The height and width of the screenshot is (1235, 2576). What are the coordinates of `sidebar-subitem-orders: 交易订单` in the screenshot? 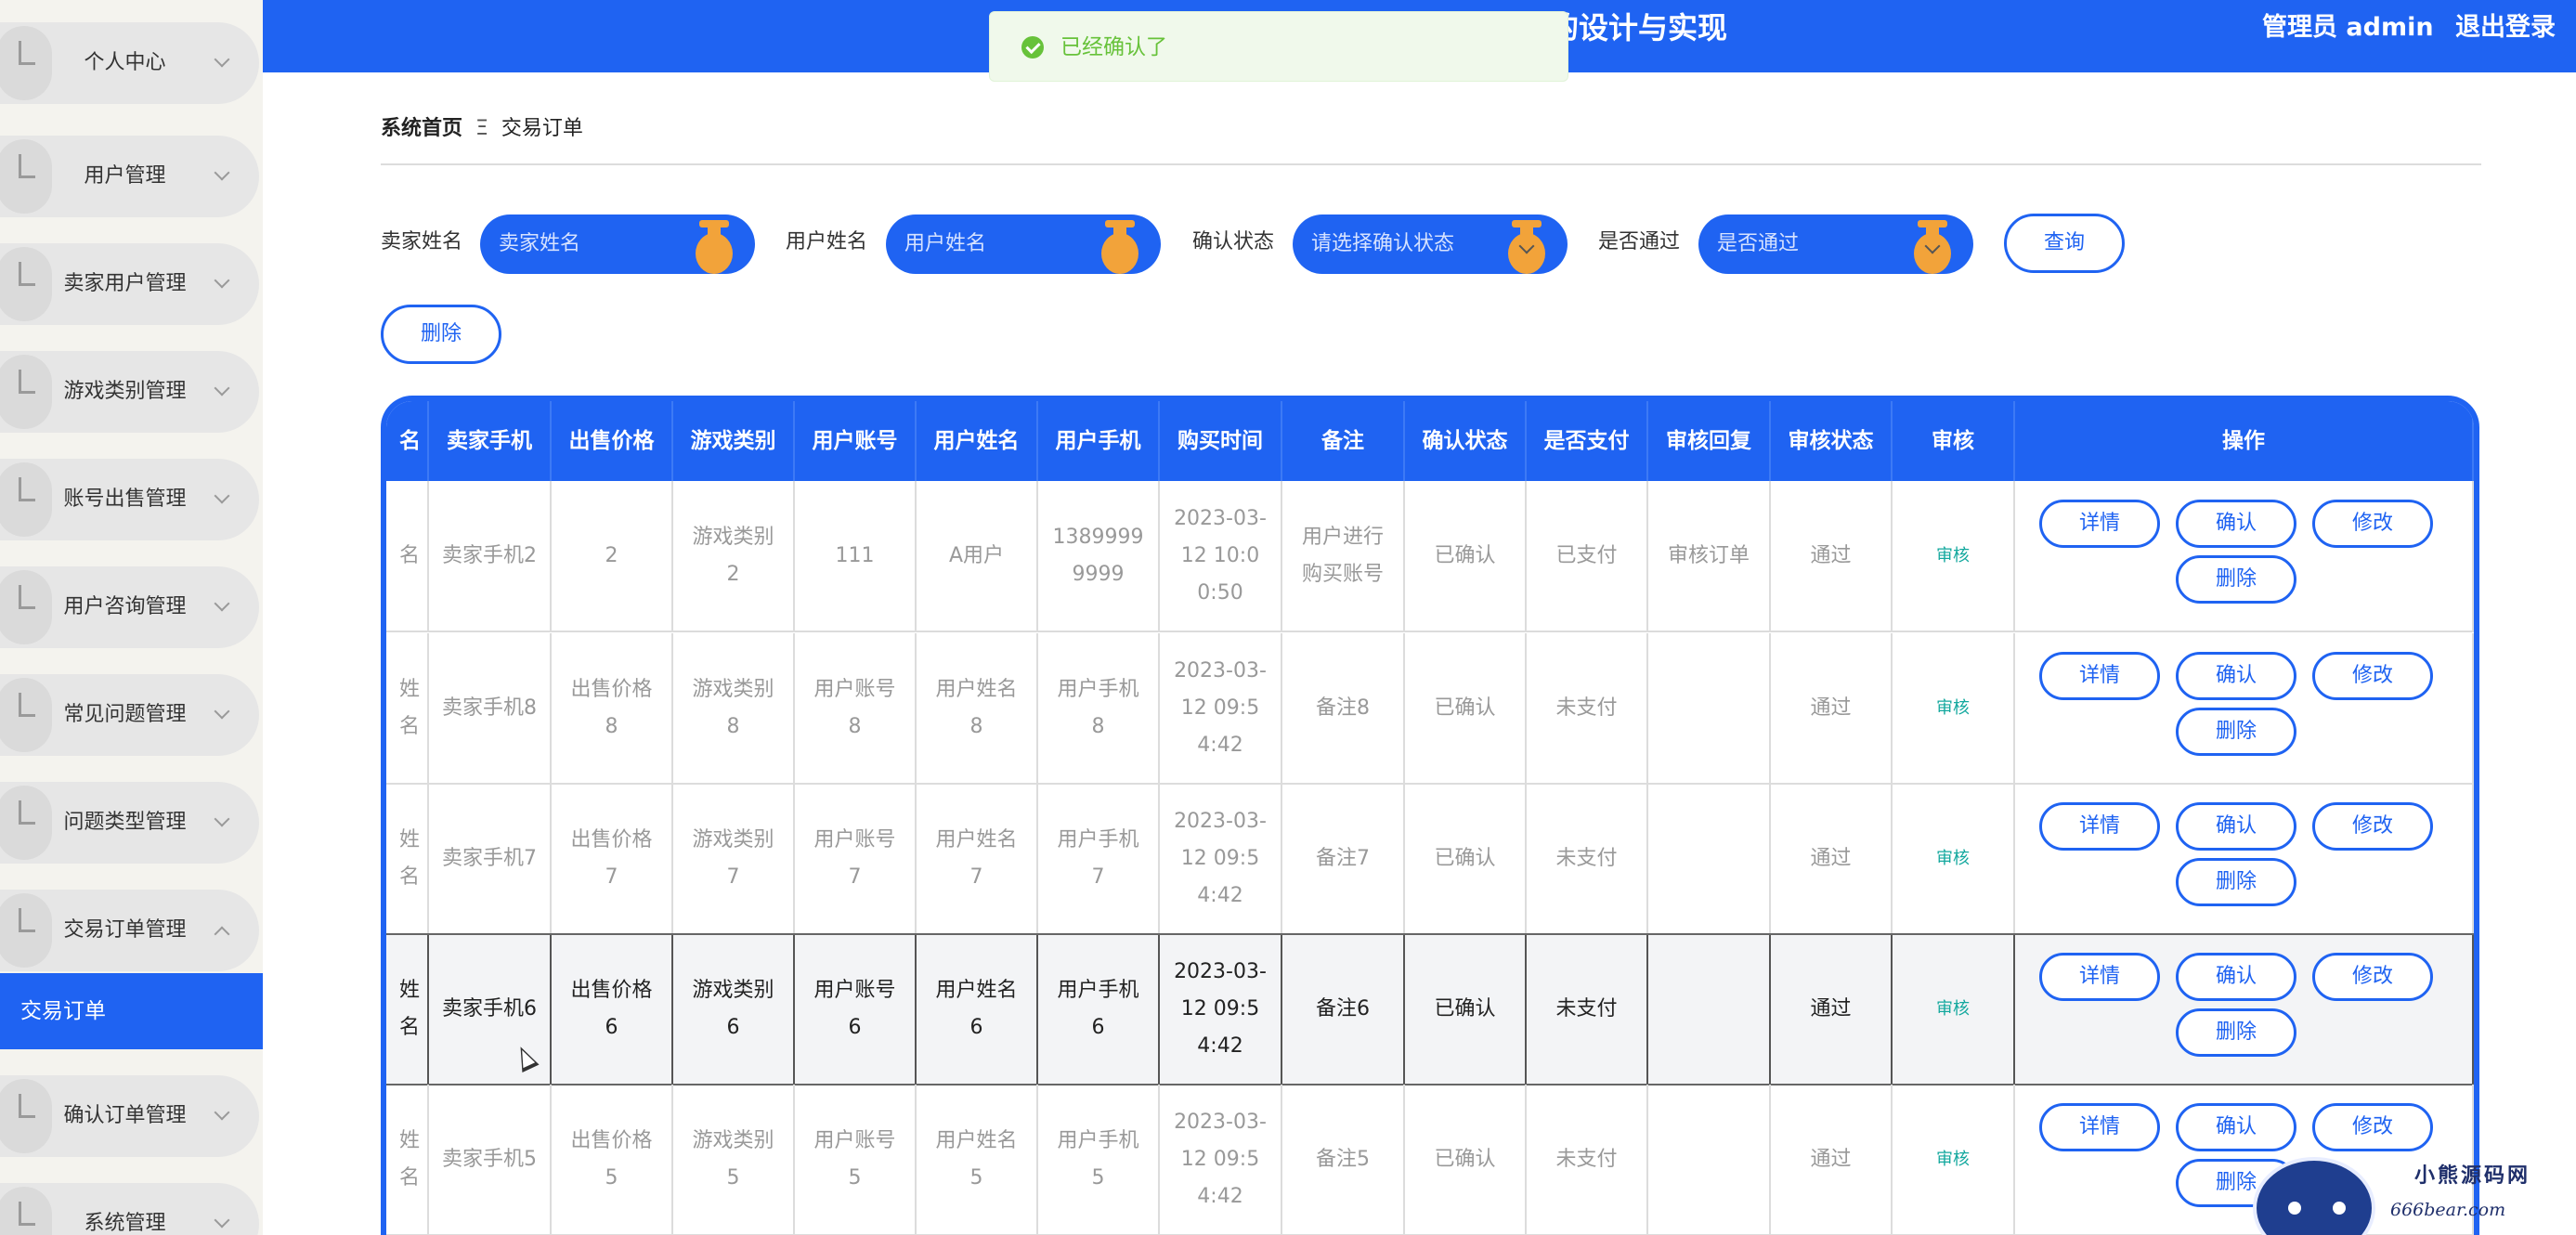 It's located at (131, 1011).